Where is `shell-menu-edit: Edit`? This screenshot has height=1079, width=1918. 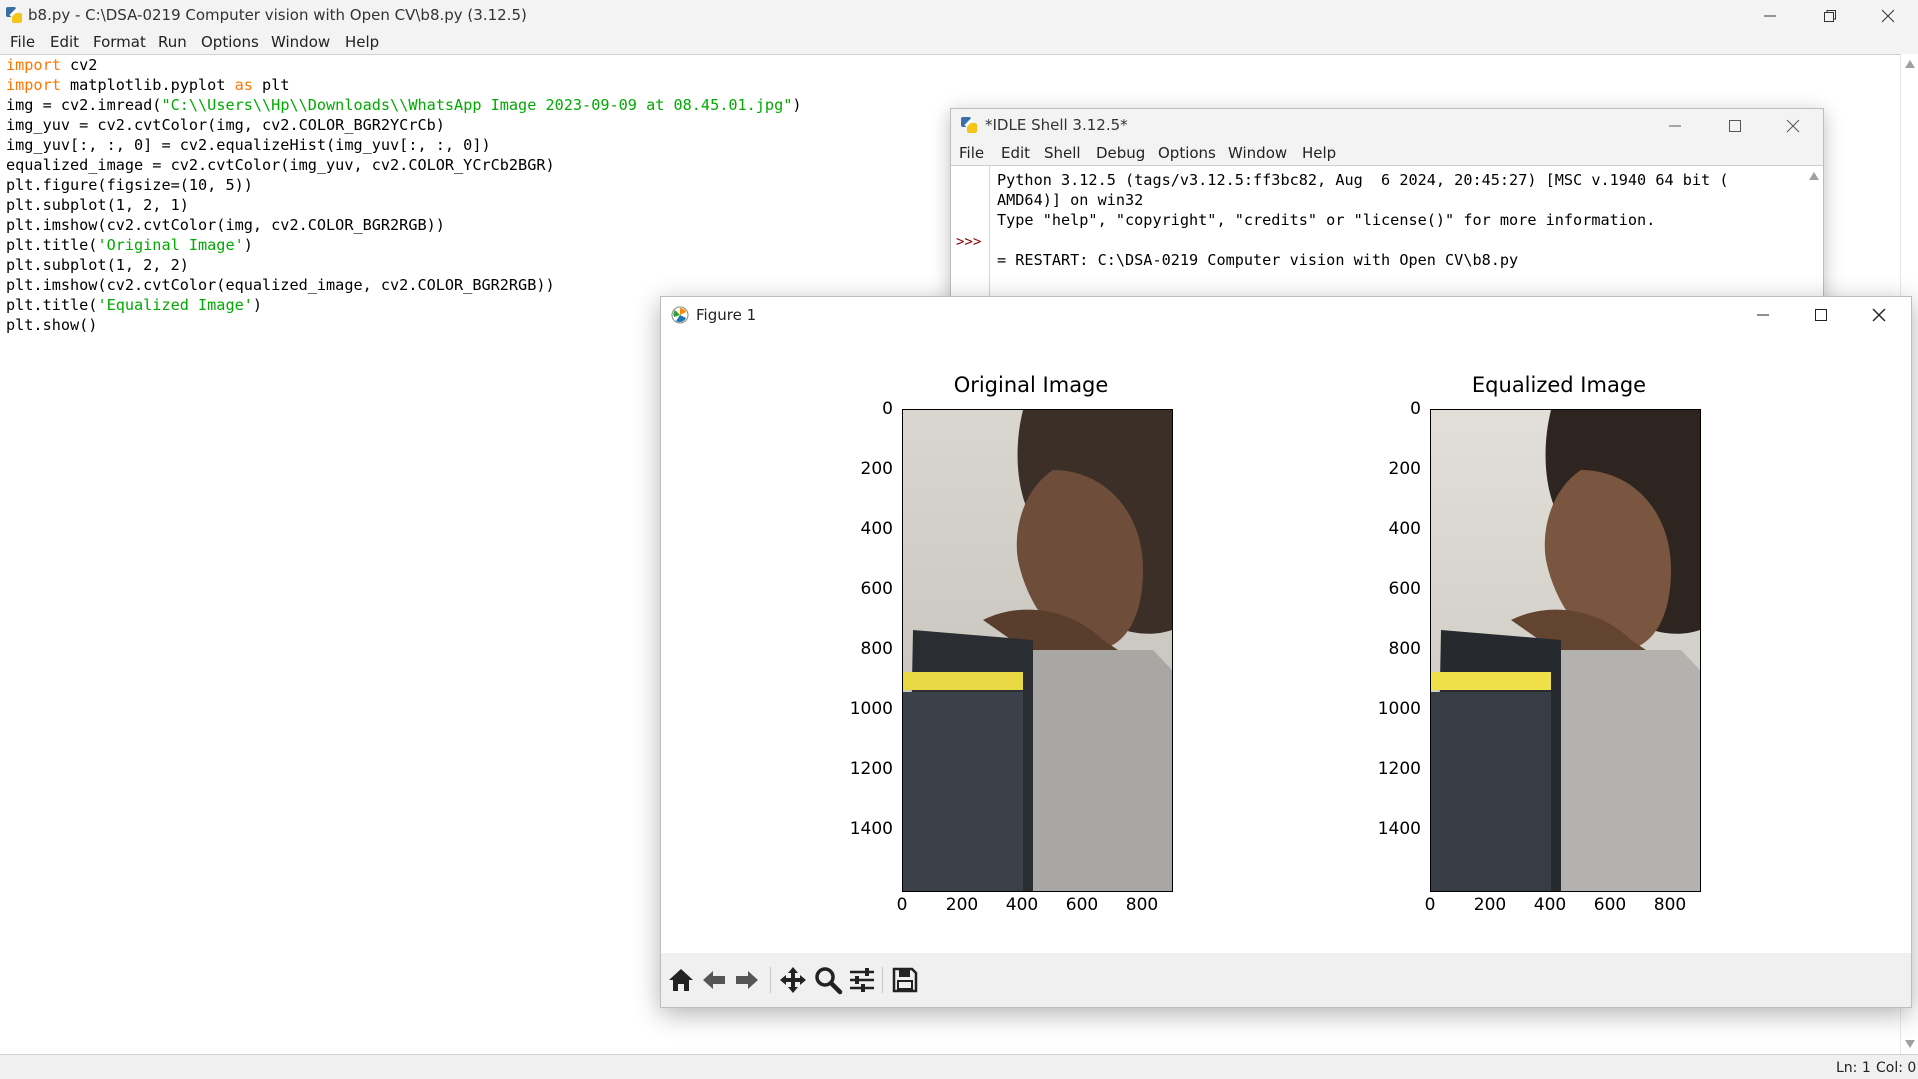 shell-menu-edit: Edit is located at coordinates (1015, 153).